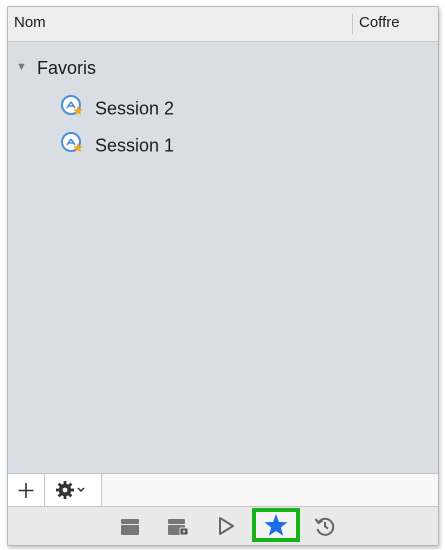 The width and height of the screenshot is (445, 550). I want to click on open-vault-session-icon, so click(178, 527).